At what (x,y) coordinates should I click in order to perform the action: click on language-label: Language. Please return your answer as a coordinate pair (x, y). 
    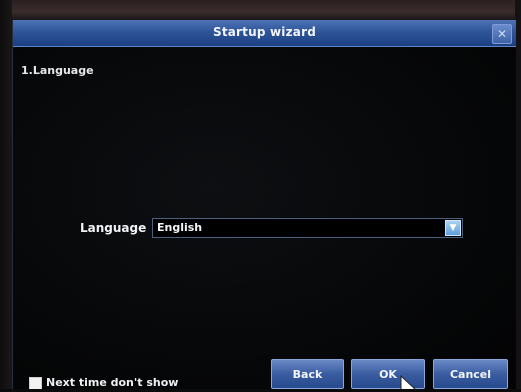
    Looking at the image, I should click on (113, 228).